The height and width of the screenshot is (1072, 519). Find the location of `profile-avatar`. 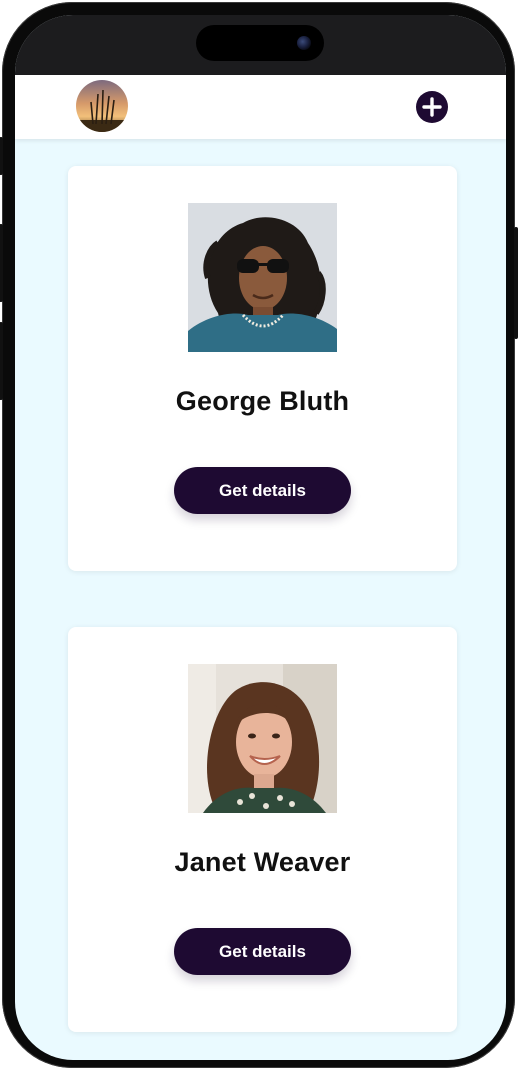

profile-avatar is located at coordinates (102, 106).